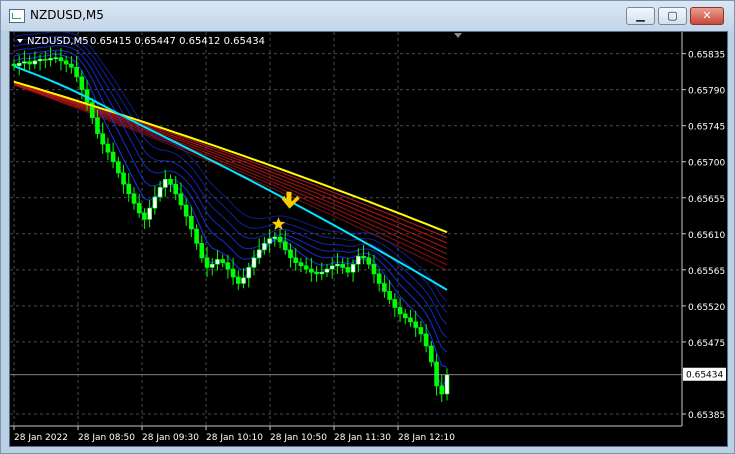 The width and height of the screenshot is (735, 454). I want to click on time-tick-label: 28 Jan 10:10, so click(234, 438).